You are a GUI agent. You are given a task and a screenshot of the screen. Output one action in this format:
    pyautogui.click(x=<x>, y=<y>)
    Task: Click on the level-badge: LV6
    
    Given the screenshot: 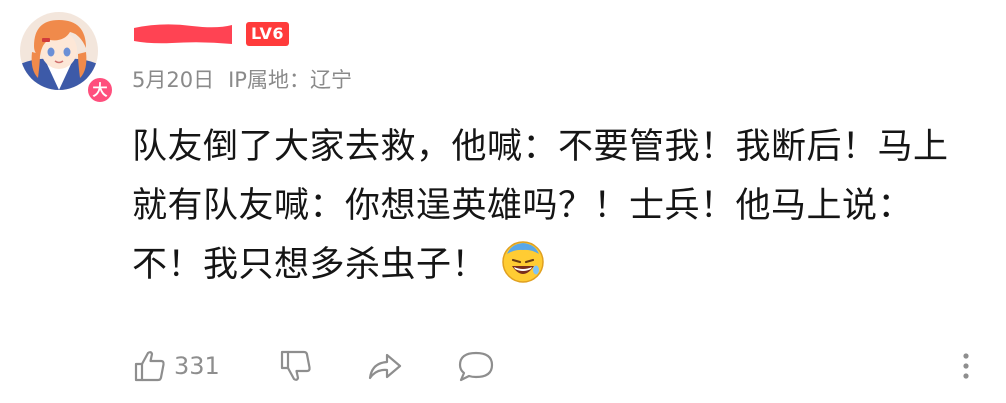 What is the action you would take?
    pyautogui.click(x=268, y=34)
    